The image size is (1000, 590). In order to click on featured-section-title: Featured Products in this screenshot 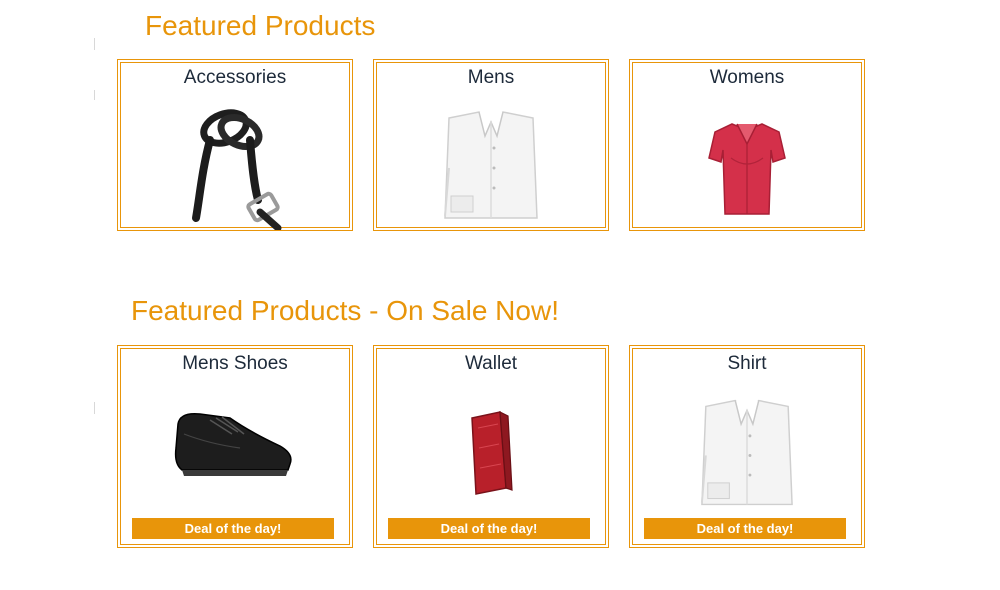, I will do `click(260, 25)`.